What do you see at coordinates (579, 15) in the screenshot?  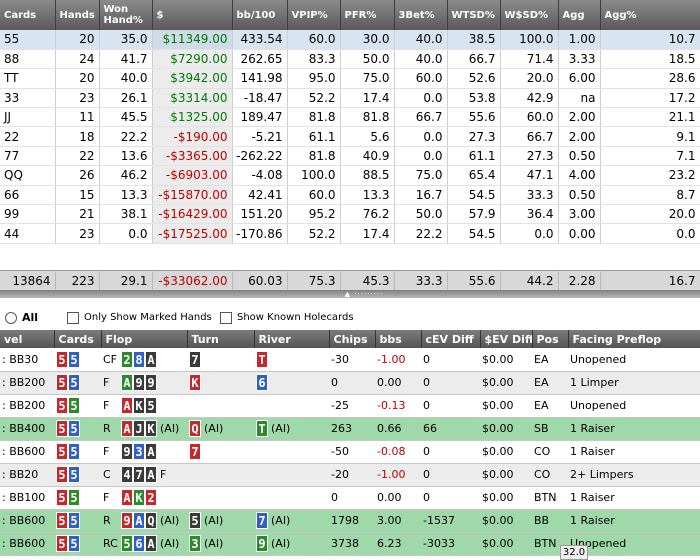 I see `stats-col-header: Agg` at bounding box center [579, 15].